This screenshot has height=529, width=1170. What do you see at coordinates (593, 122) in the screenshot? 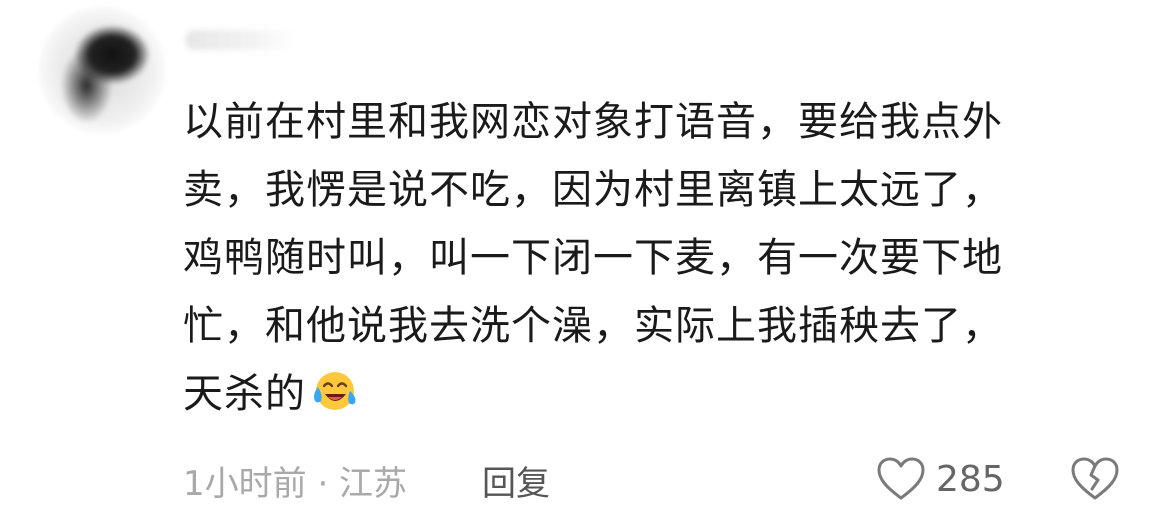
I see `comment-line: 以前在村里和我网恋对象打语音，要给我点外` at bounding box center [593, 122].